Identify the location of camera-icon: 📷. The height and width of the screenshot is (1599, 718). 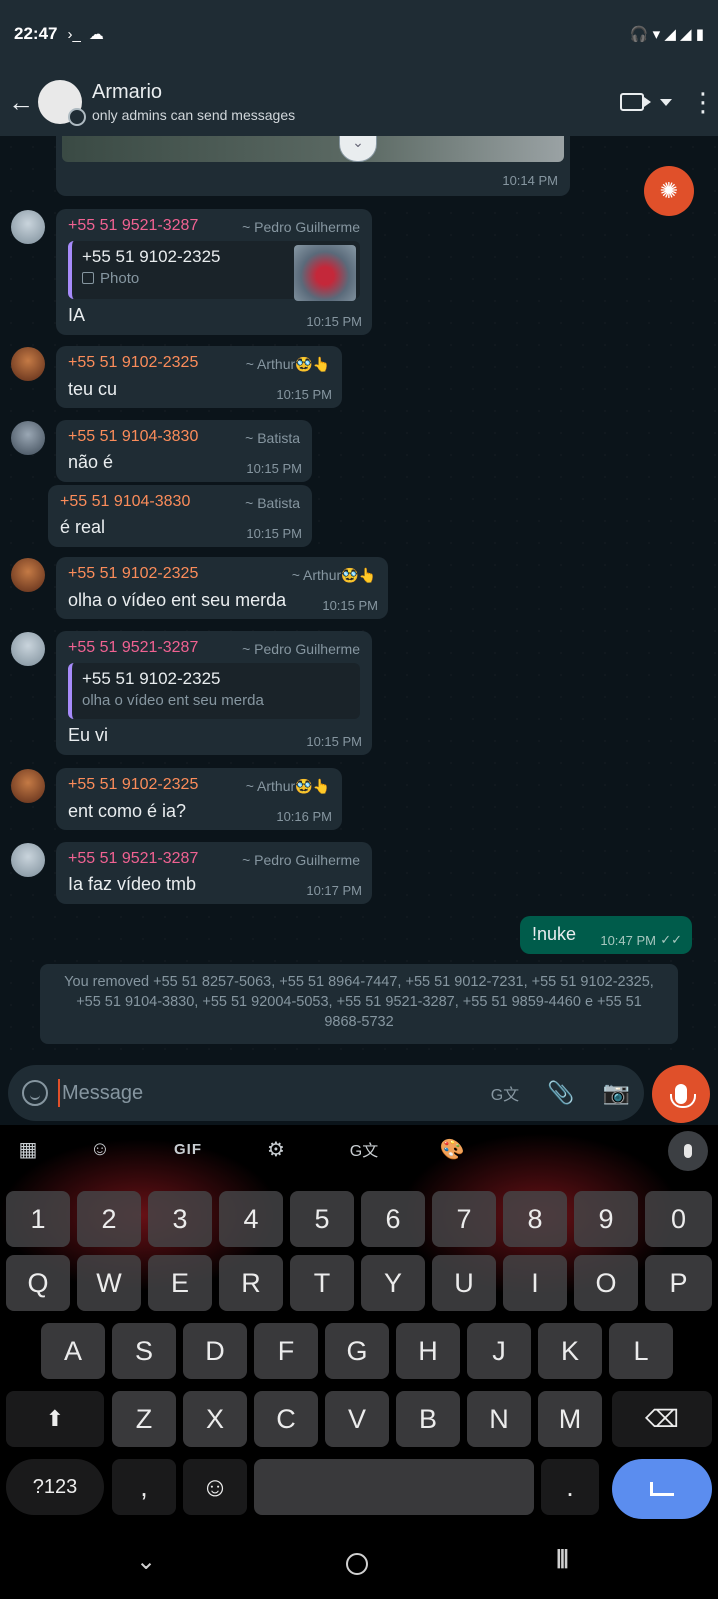
(616, 1093).